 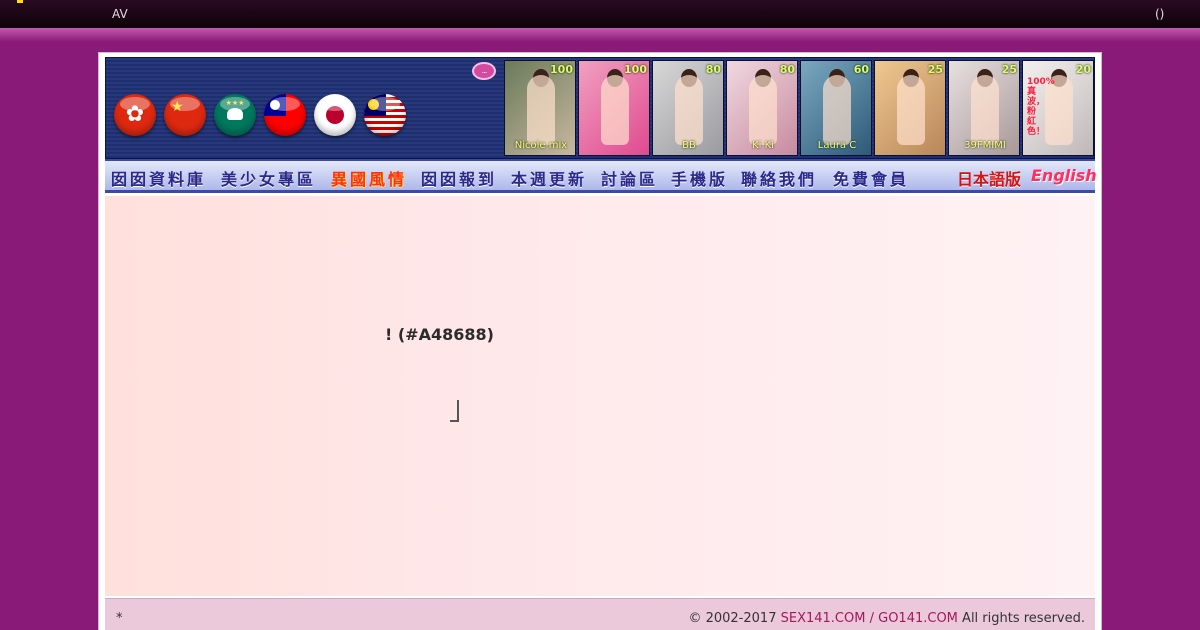 I want to click on top-band, so click(x=600, y=35).